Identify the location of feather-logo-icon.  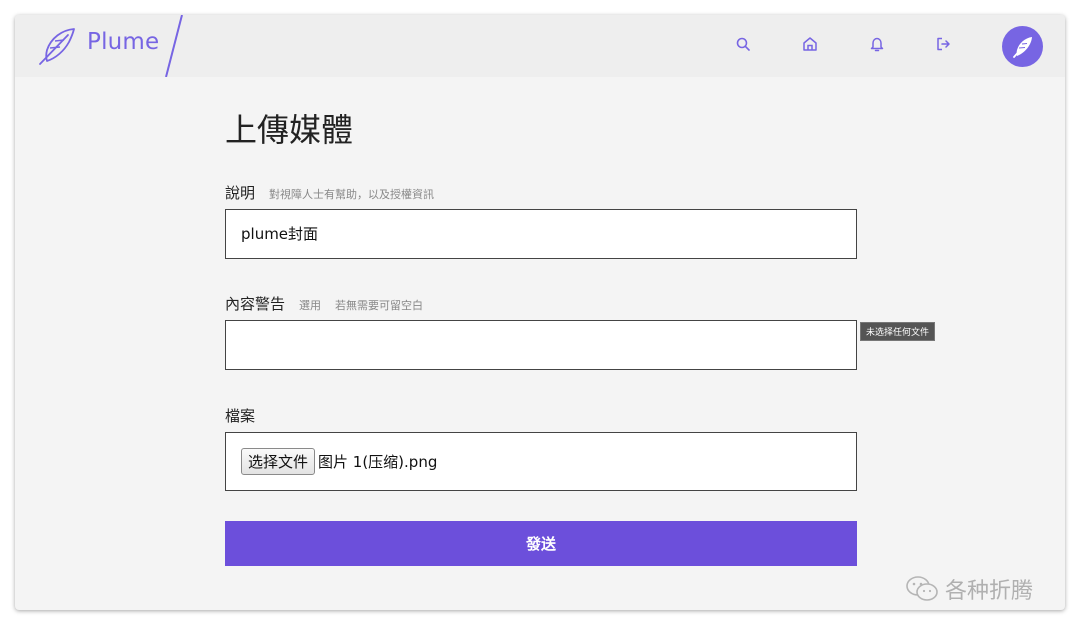
(57, 46).